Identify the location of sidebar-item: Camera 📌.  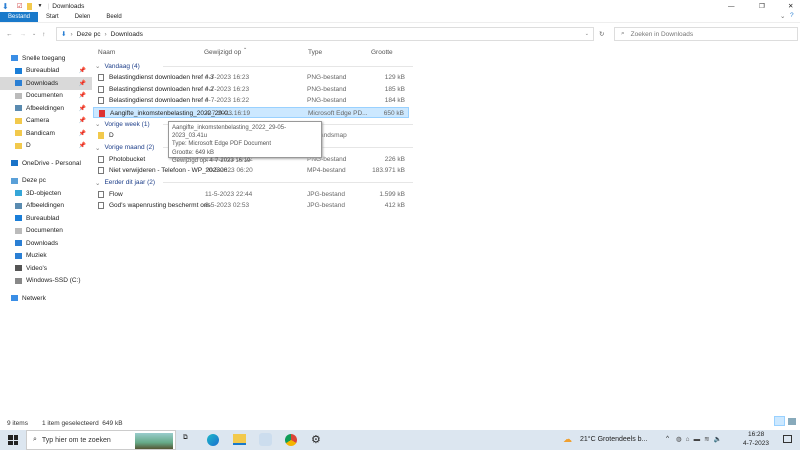
(46, 121).